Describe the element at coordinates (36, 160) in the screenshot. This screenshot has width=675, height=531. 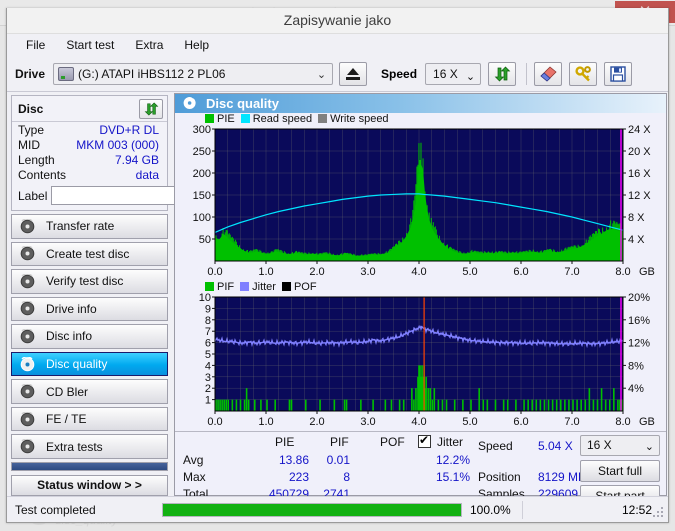
I see `disc-row-key: Length` at that location.